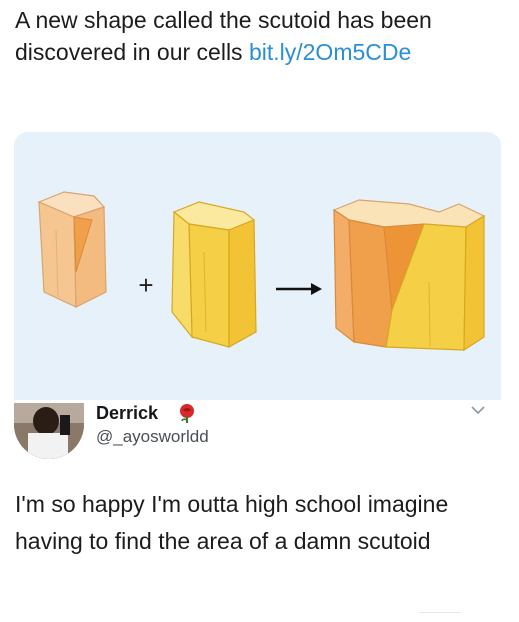  I want to click on prism-yellow, so click(214, 275).